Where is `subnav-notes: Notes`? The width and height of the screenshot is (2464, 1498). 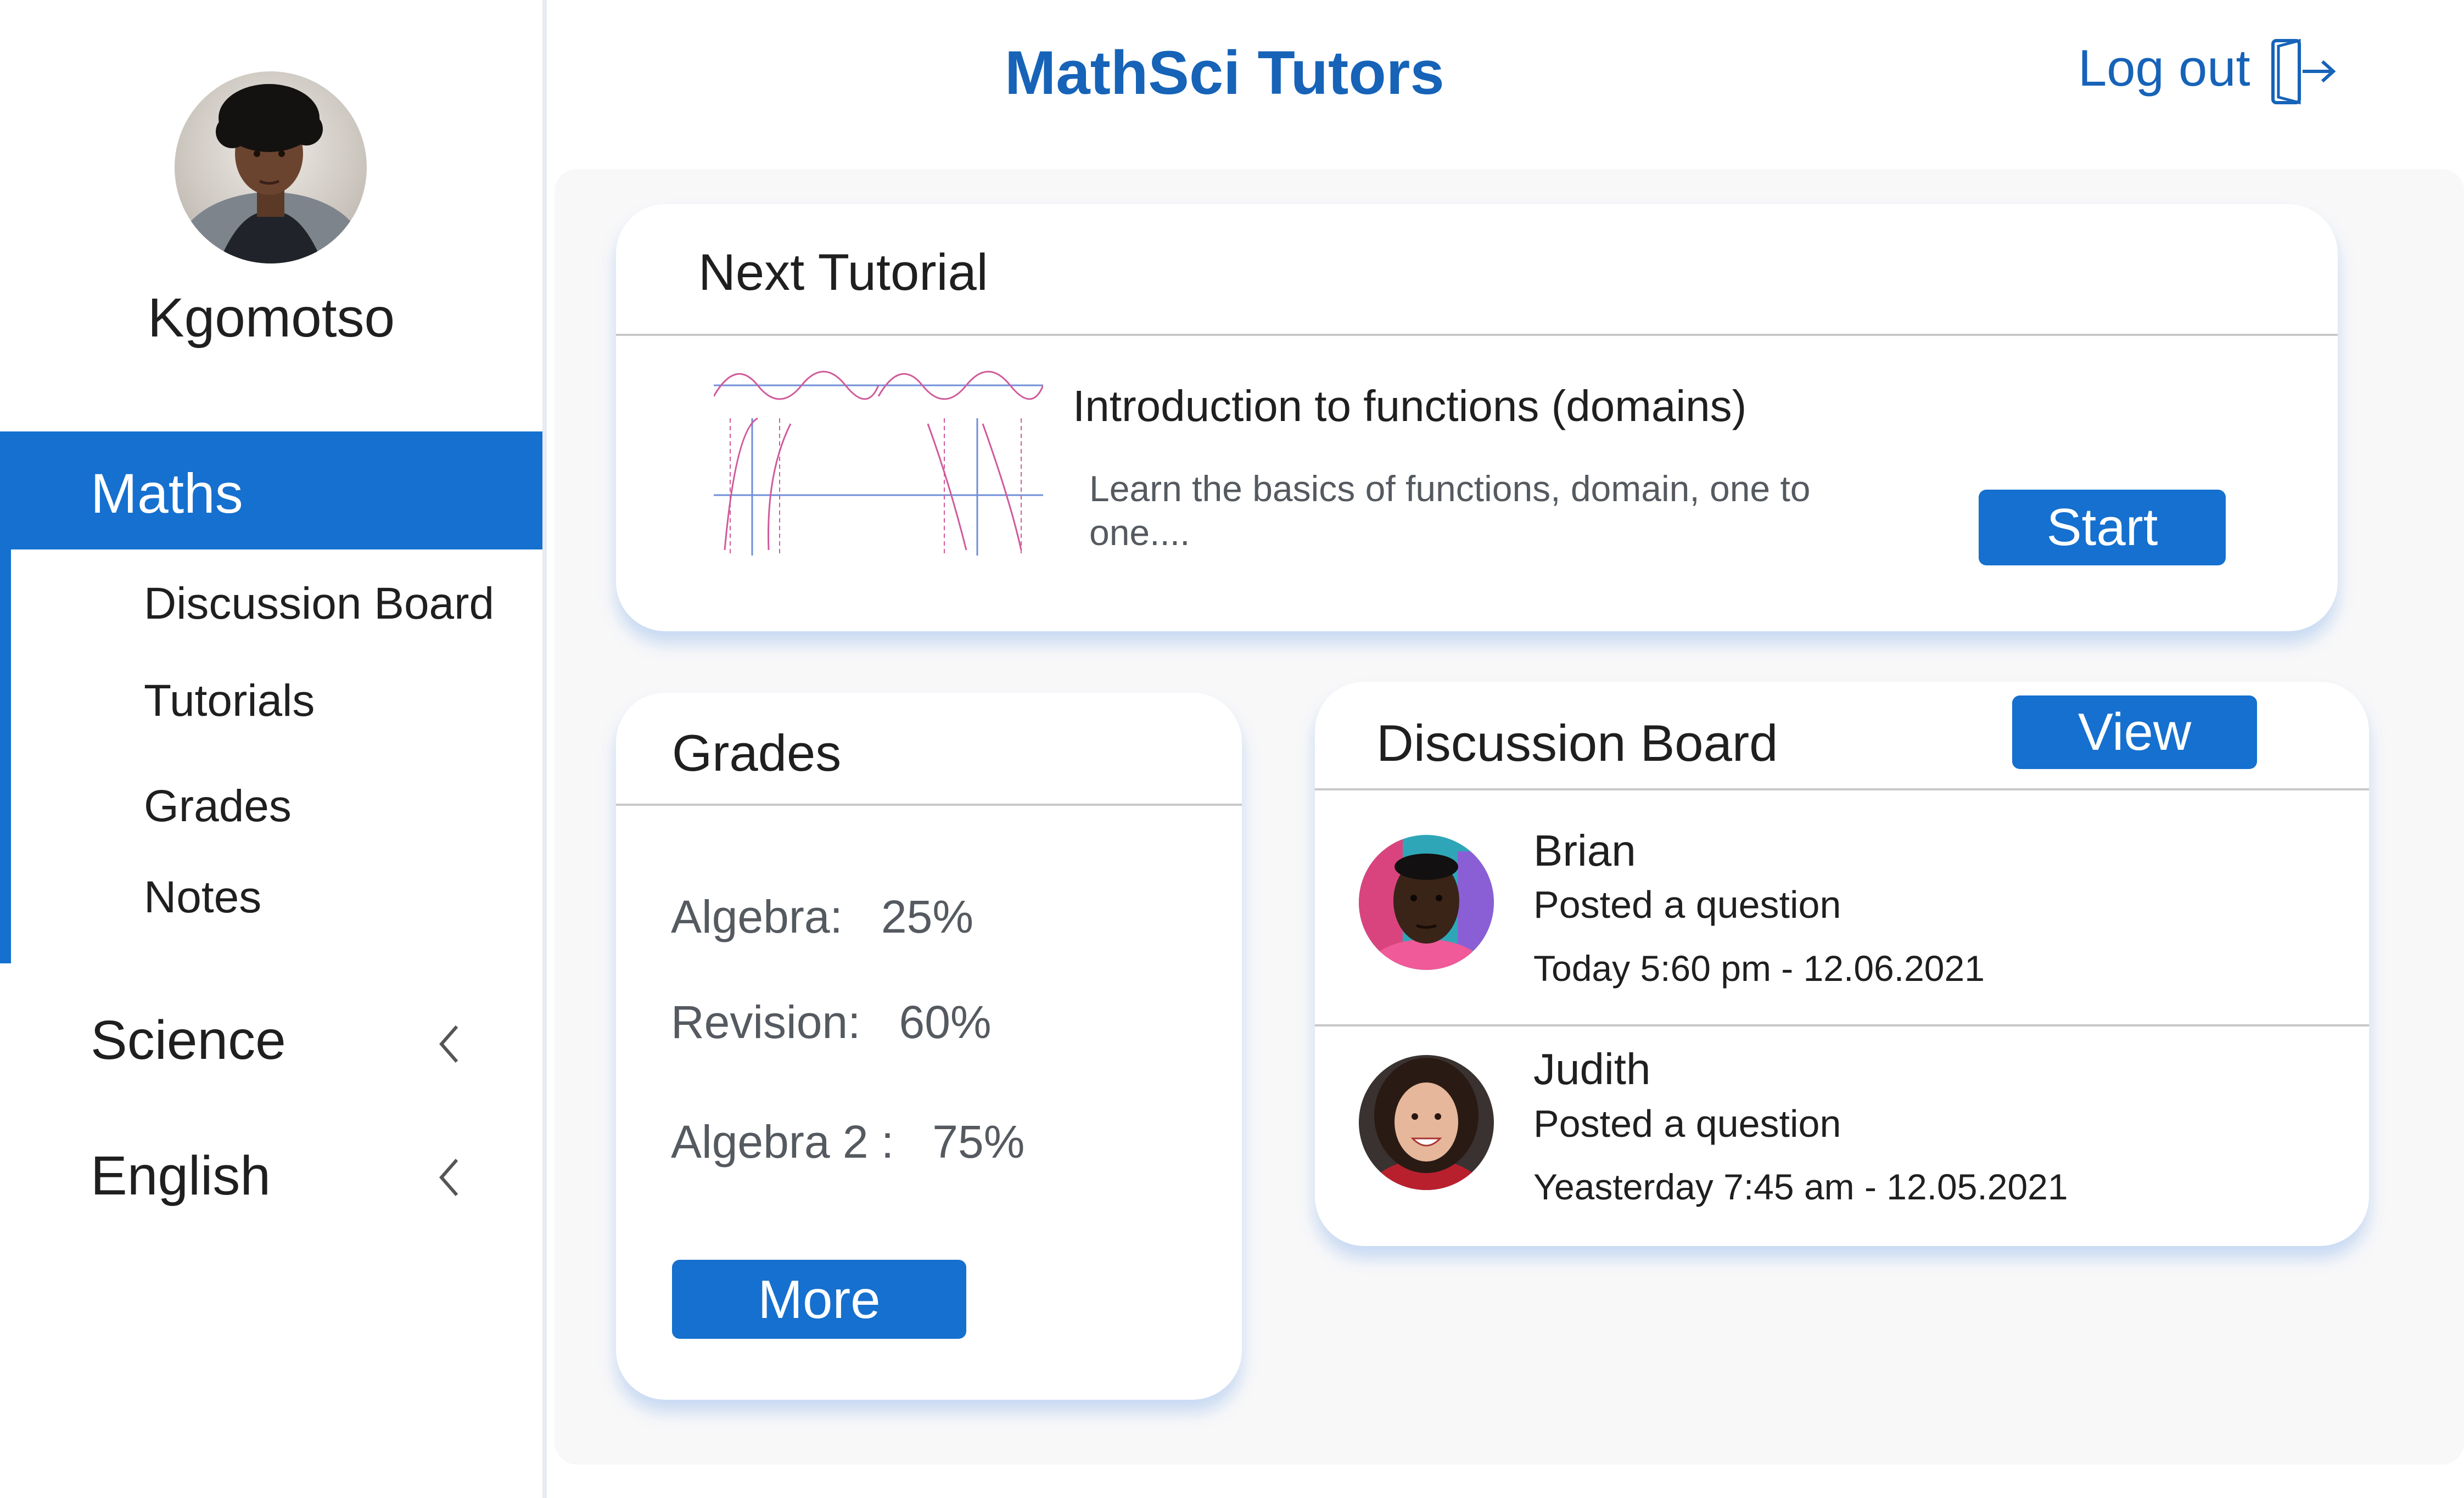 subnav-notes: Notes is located at coordinates (203, 897).